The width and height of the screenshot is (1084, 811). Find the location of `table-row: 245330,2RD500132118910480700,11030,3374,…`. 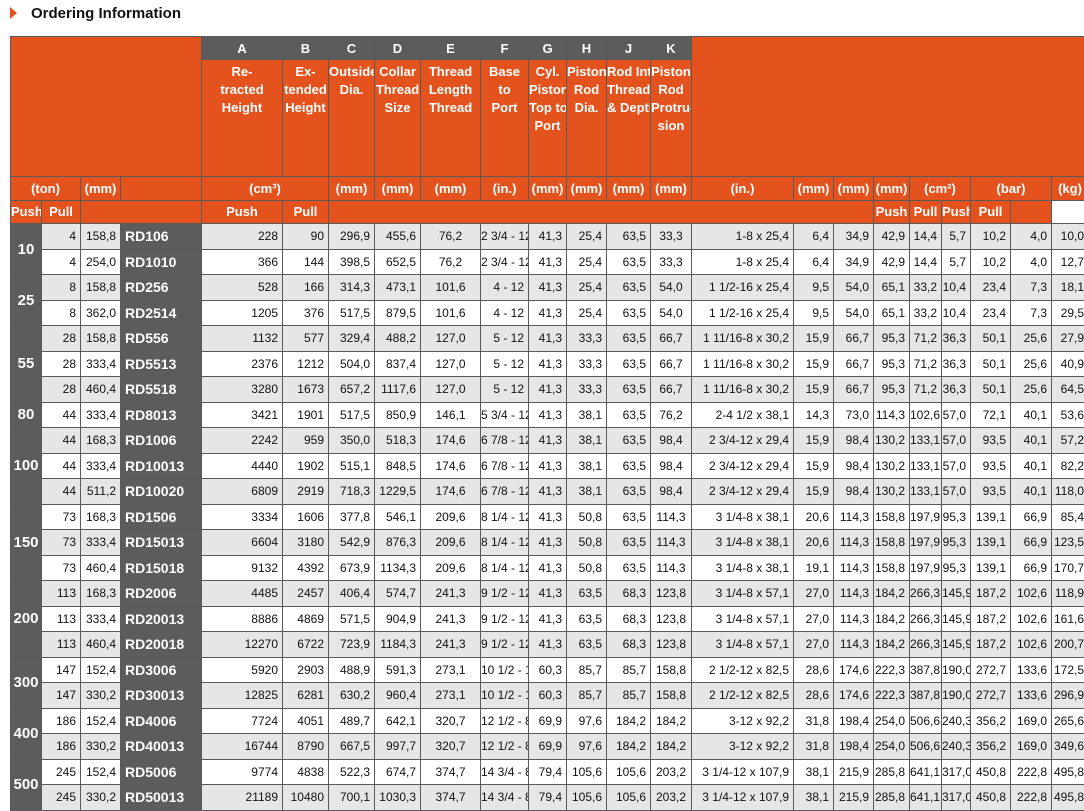

table-row: 245330,2RD500132118910480700,11030,3374,… is located at coordinates (547, 798).